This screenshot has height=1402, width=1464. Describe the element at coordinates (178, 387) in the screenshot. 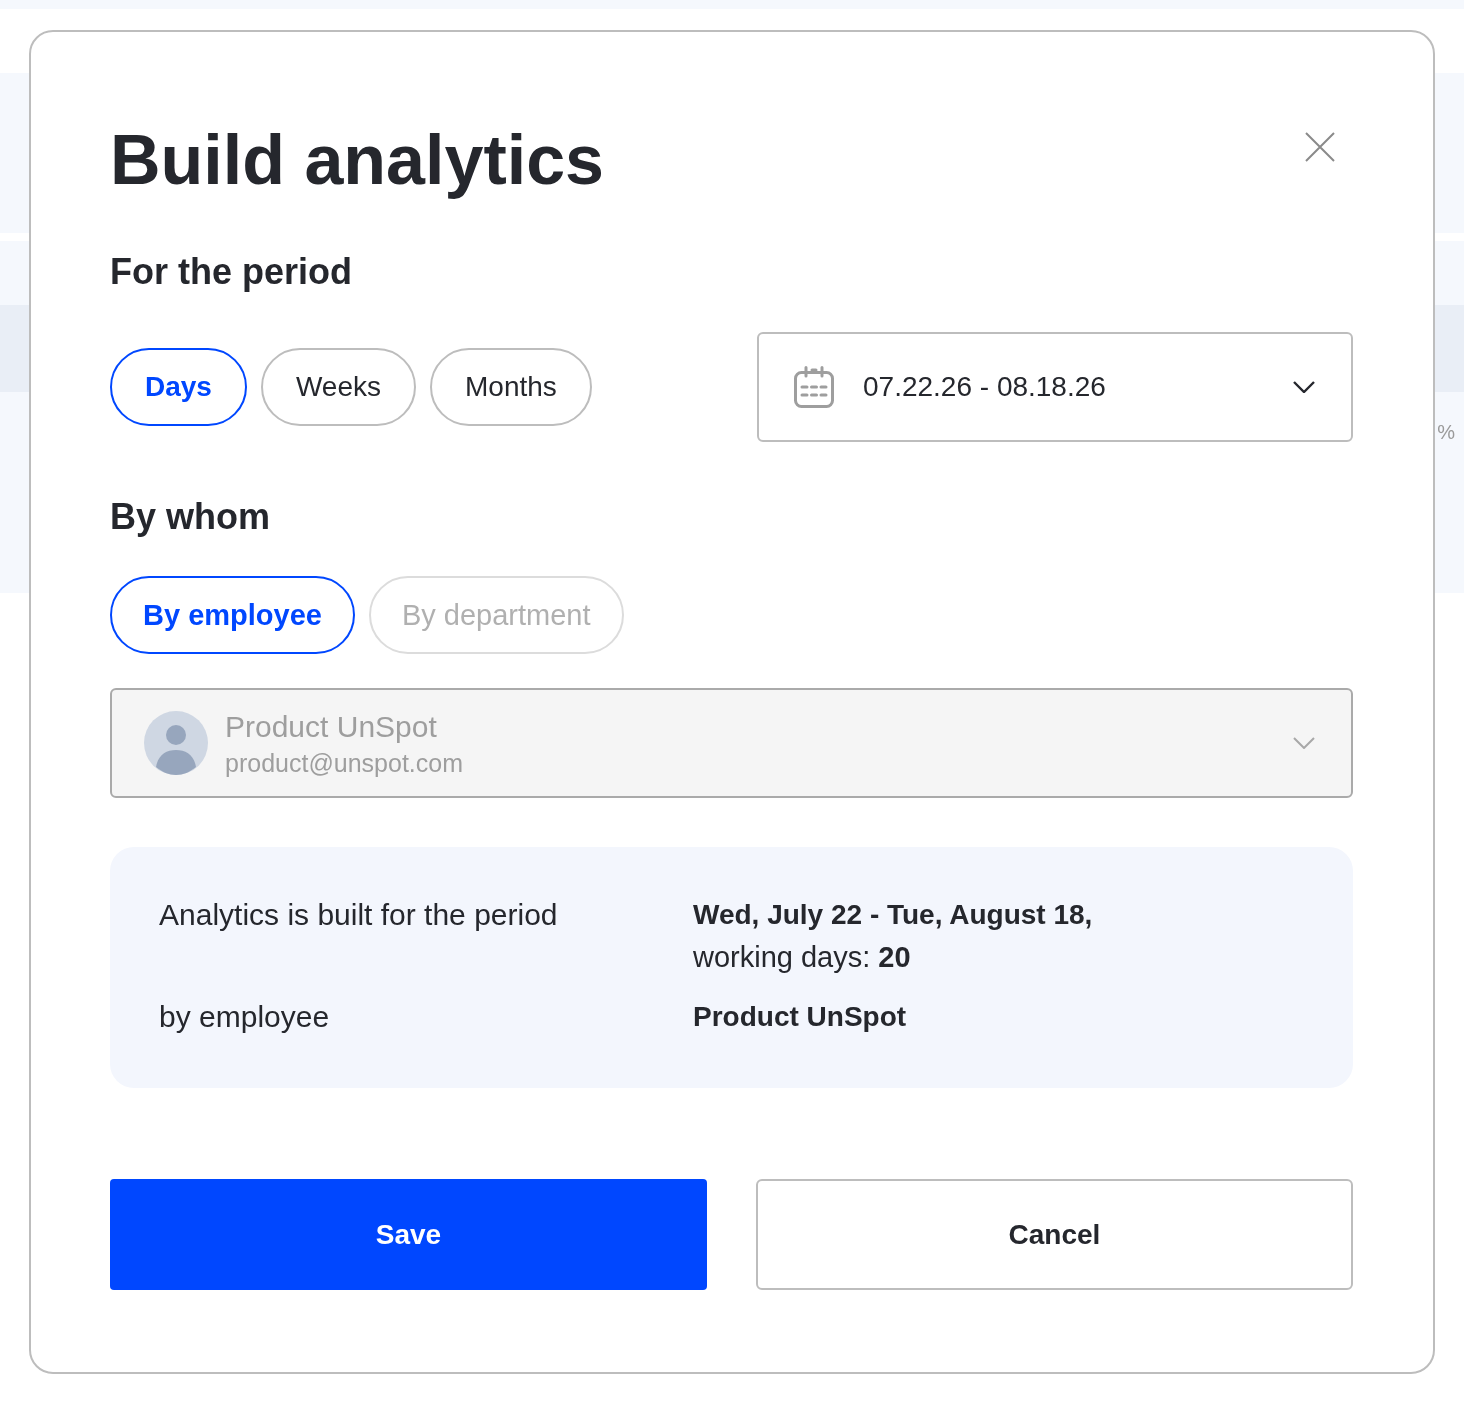

I see `period-tab: Days` at that location.